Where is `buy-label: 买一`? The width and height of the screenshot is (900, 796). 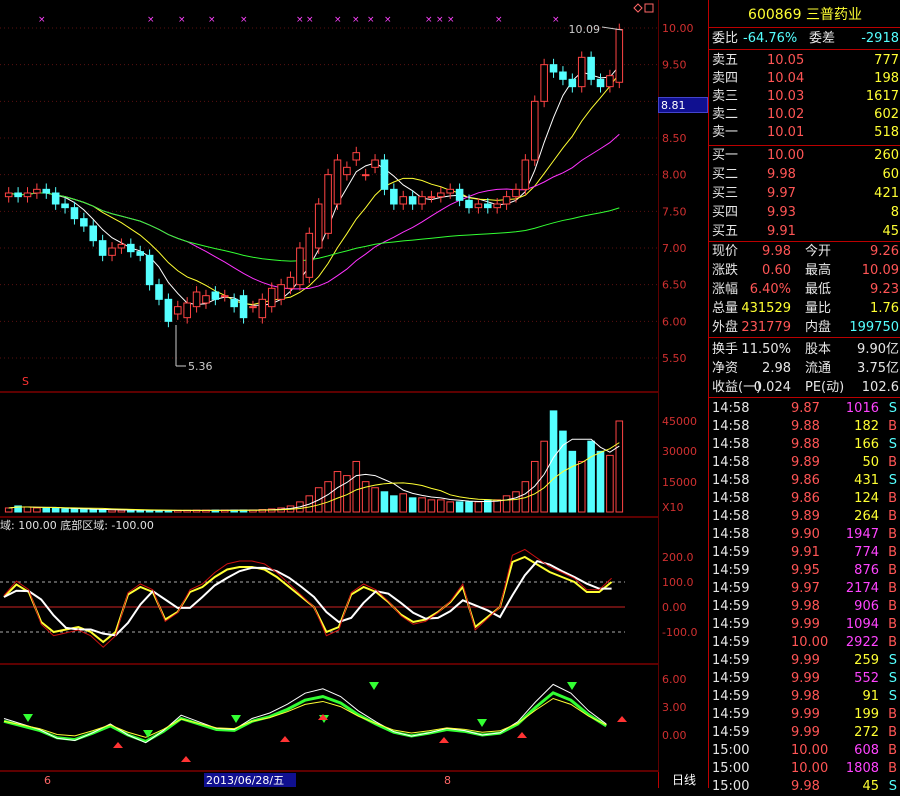
buy-label: 买一 is located at coordinates (725, 155).